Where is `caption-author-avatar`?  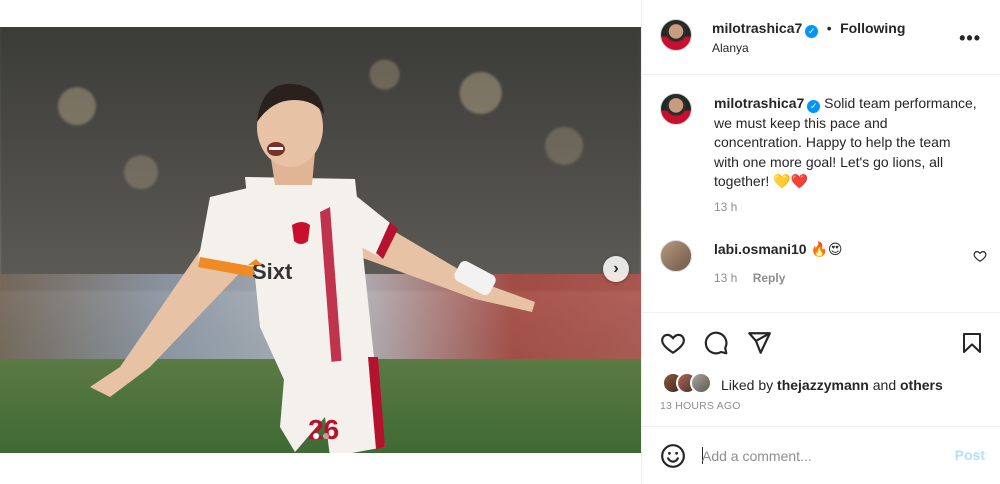
caption-author-avatar is located at coordinates (676, 109).